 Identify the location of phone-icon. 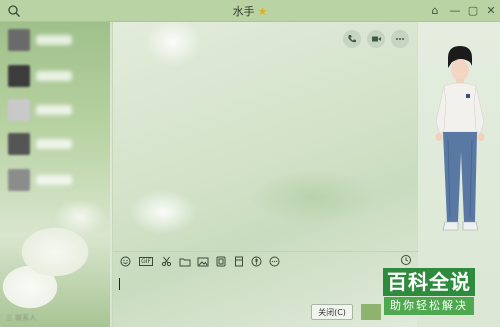
(352, 39).